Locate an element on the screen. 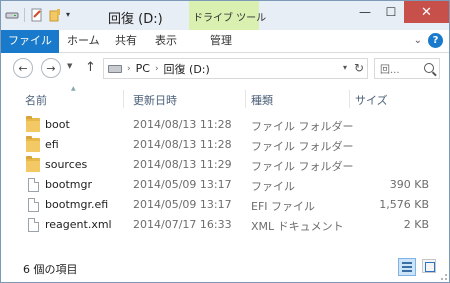 The width and height of the screenshot is (450, 283). maximize-button: ☐ is located at coordinates (391, 12).